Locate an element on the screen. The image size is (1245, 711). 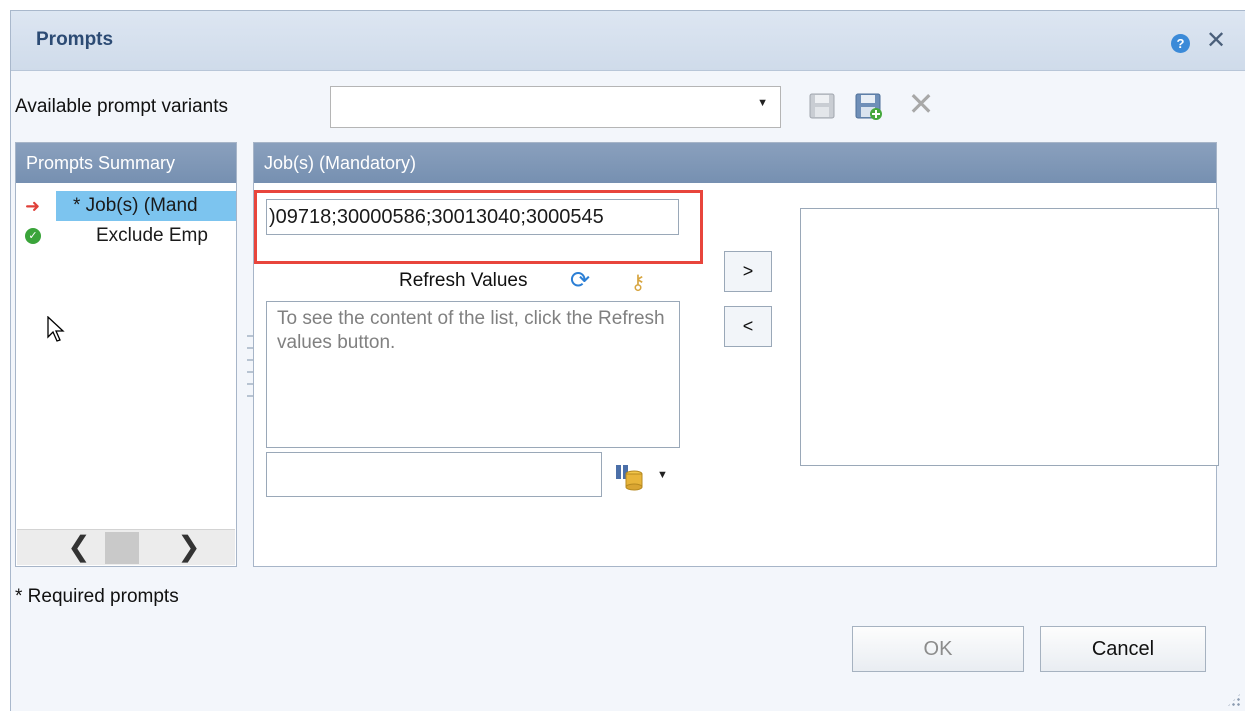
summary-item-jobs: ➜ * Job(s) (Mand is located at coordinates (126, 206).